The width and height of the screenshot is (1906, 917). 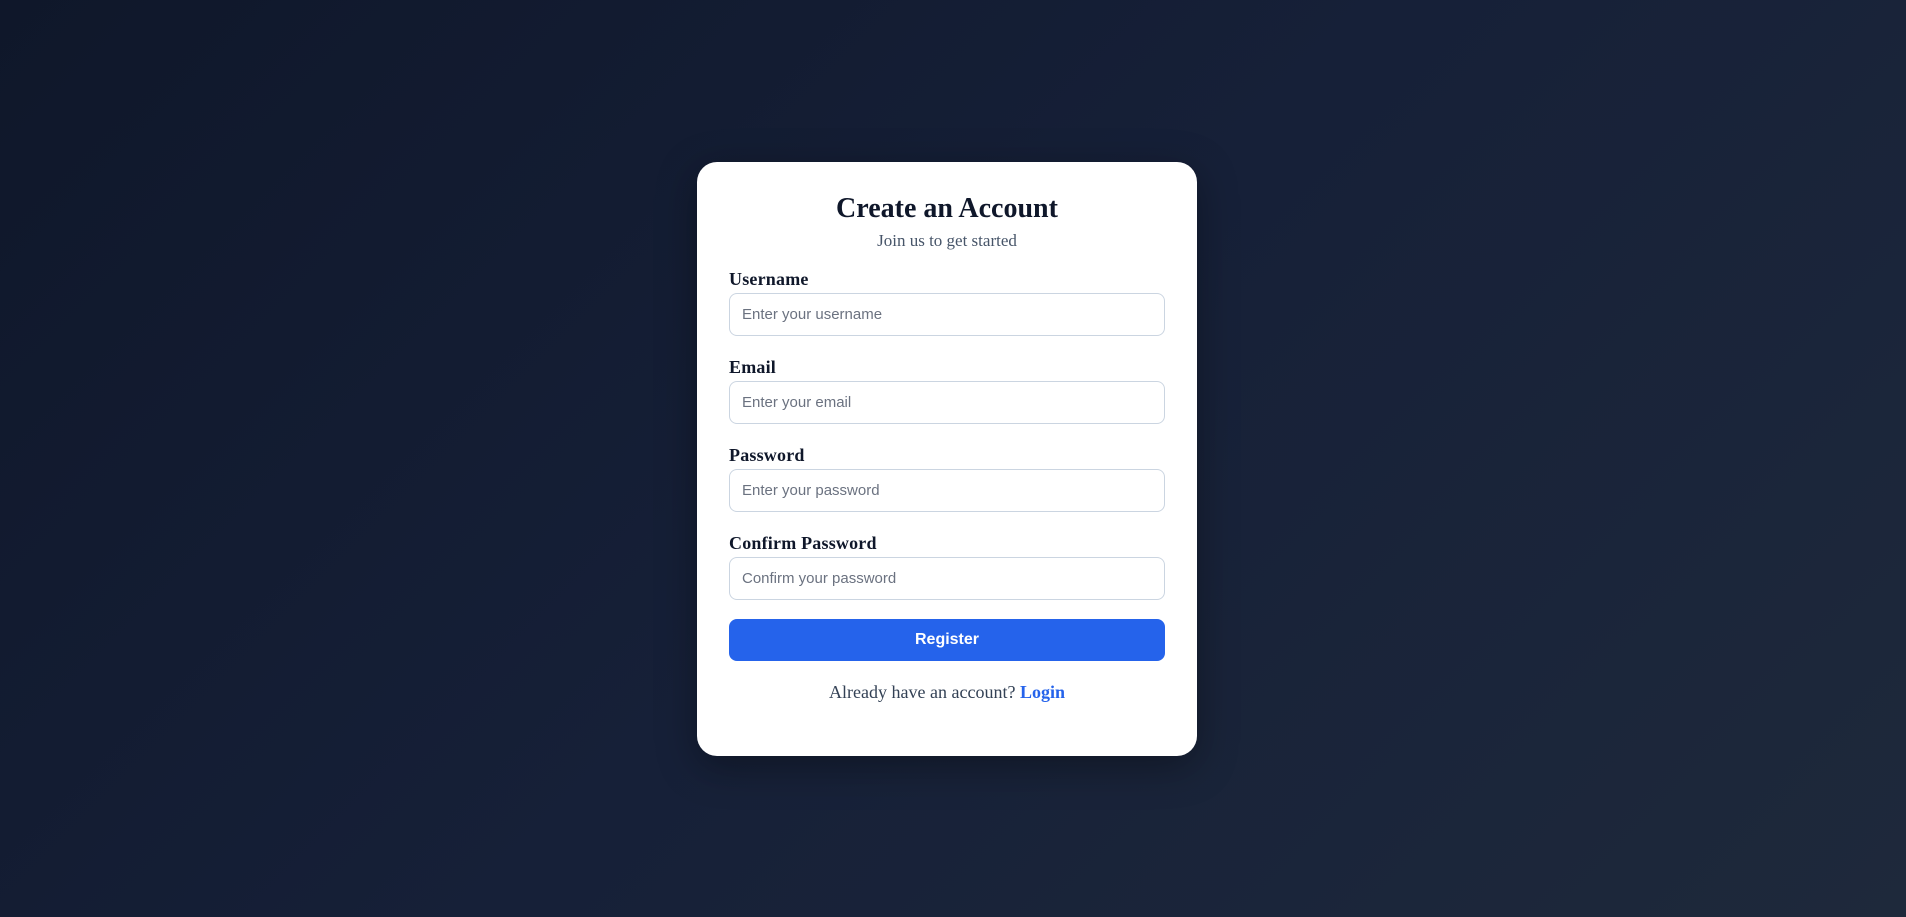 What do you see at coordinates (947, 240) in the screenshot?
I see `page-subtitle: Join us to get started` at bounding box center [947, 240].